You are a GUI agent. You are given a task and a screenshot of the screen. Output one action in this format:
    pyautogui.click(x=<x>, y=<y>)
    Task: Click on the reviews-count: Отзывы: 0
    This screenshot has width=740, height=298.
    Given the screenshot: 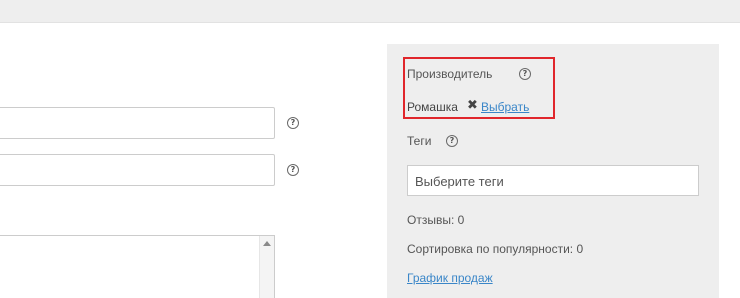 What is the action you would take?
    pyautogui.click(x=436, y=220)
    